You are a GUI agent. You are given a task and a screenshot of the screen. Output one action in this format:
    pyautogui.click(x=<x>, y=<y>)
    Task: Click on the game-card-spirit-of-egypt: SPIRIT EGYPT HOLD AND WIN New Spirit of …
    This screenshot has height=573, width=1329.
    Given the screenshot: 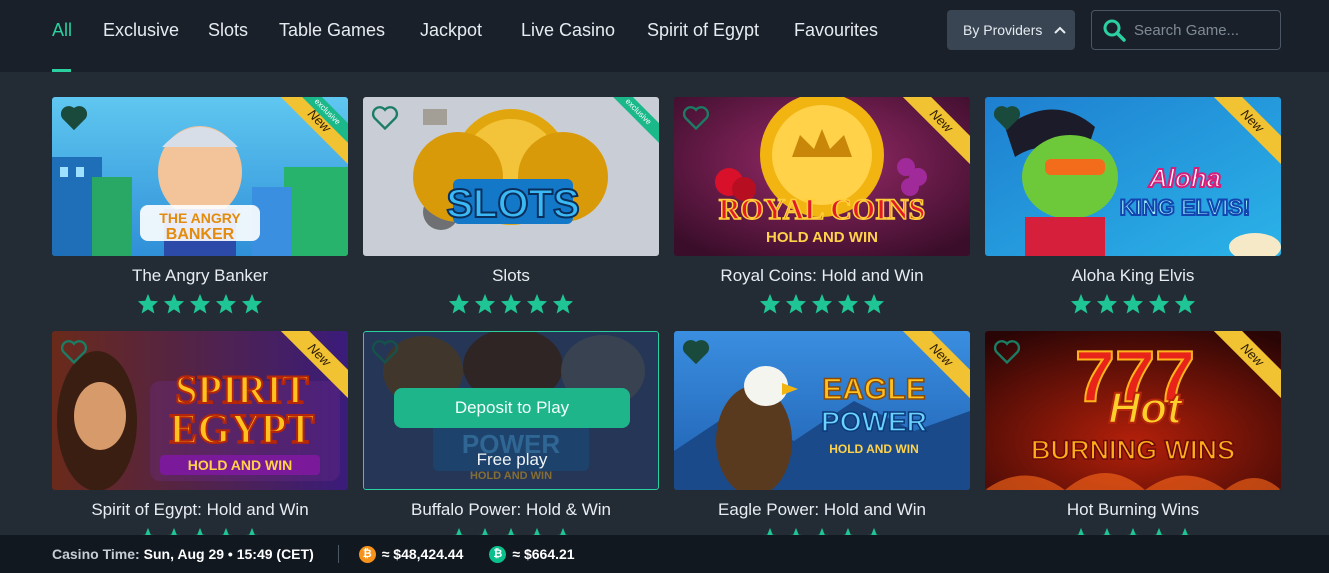 What is the action you would take?
    pyautogui.click(x=200, y=439)
    